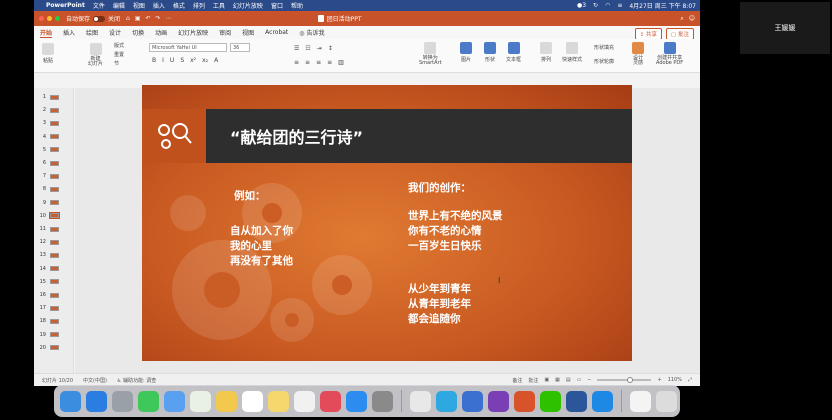 The width and height of the screenshot is (832, 420). Describe the element at coordinates (48, 176) in the screenshot. I see `slide-thumbnail: 7` at that location.